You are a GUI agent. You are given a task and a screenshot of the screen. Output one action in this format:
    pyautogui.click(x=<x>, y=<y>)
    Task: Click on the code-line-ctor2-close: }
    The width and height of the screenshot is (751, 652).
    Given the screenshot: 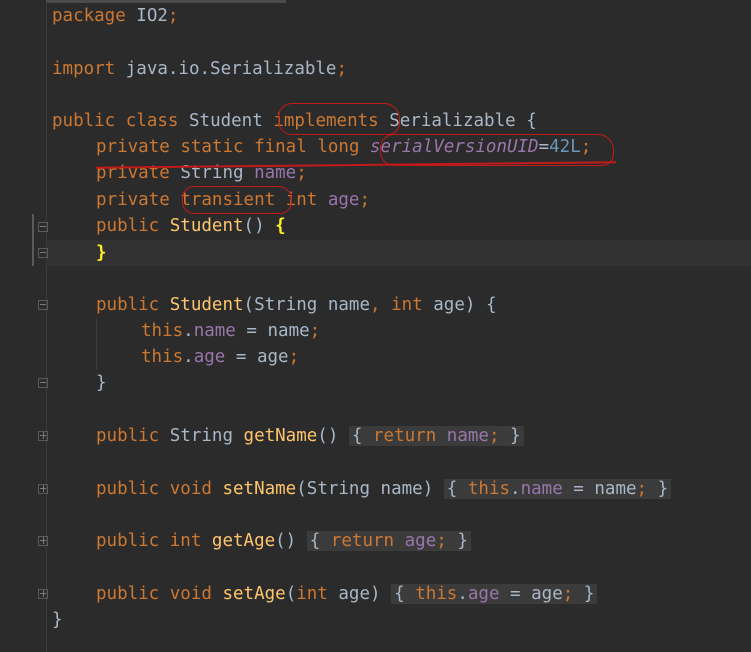 What is the action you would take?
    pyautogui.click(x=101, y=383)
    